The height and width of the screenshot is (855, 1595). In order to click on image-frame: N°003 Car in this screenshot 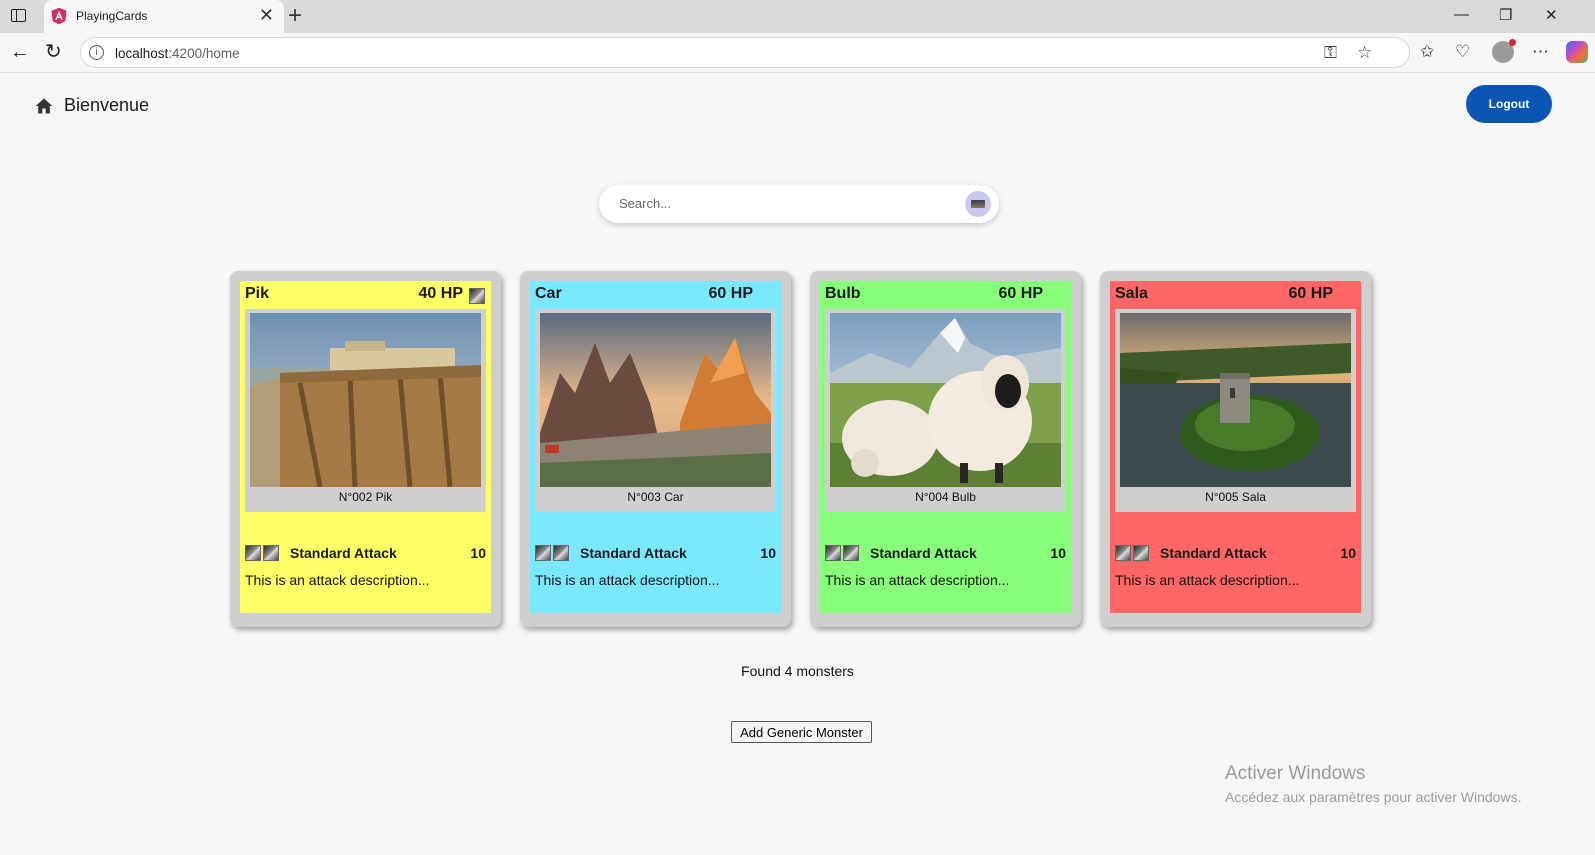, I will do `click(655, 410)`.